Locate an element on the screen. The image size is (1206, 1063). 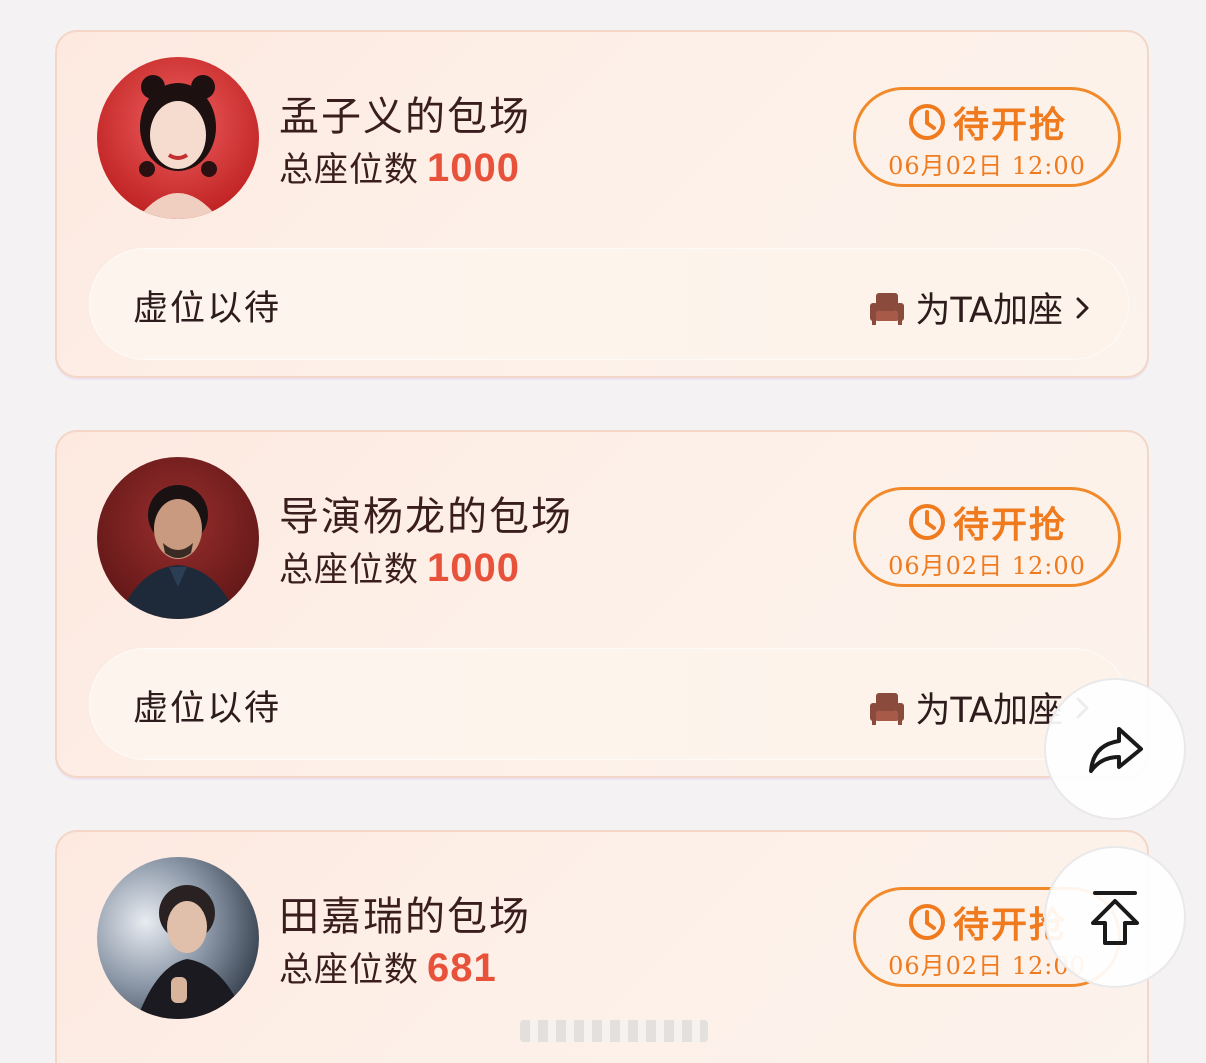
add-seat-link: 为TA加座 is located at coordinates (981, 307).